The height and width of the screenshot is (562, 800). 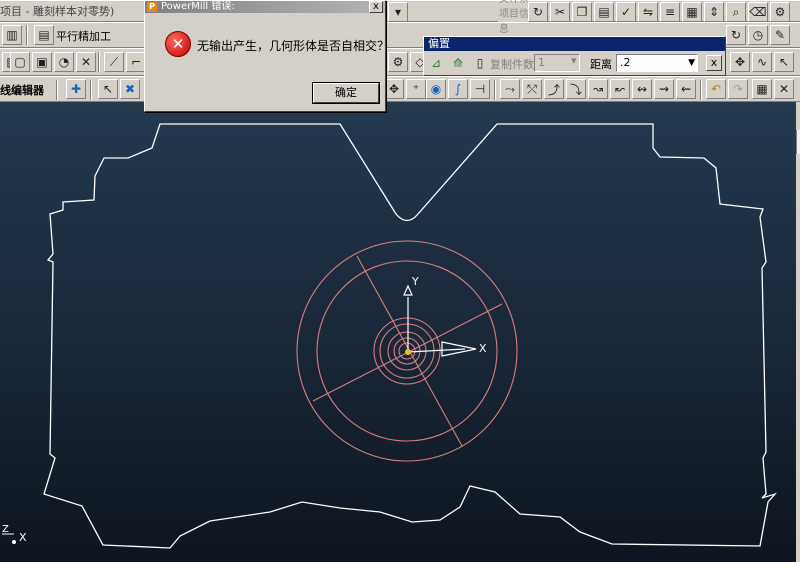 I want to click on corner-axis-z-label: Z, so click(x=5, y=529).